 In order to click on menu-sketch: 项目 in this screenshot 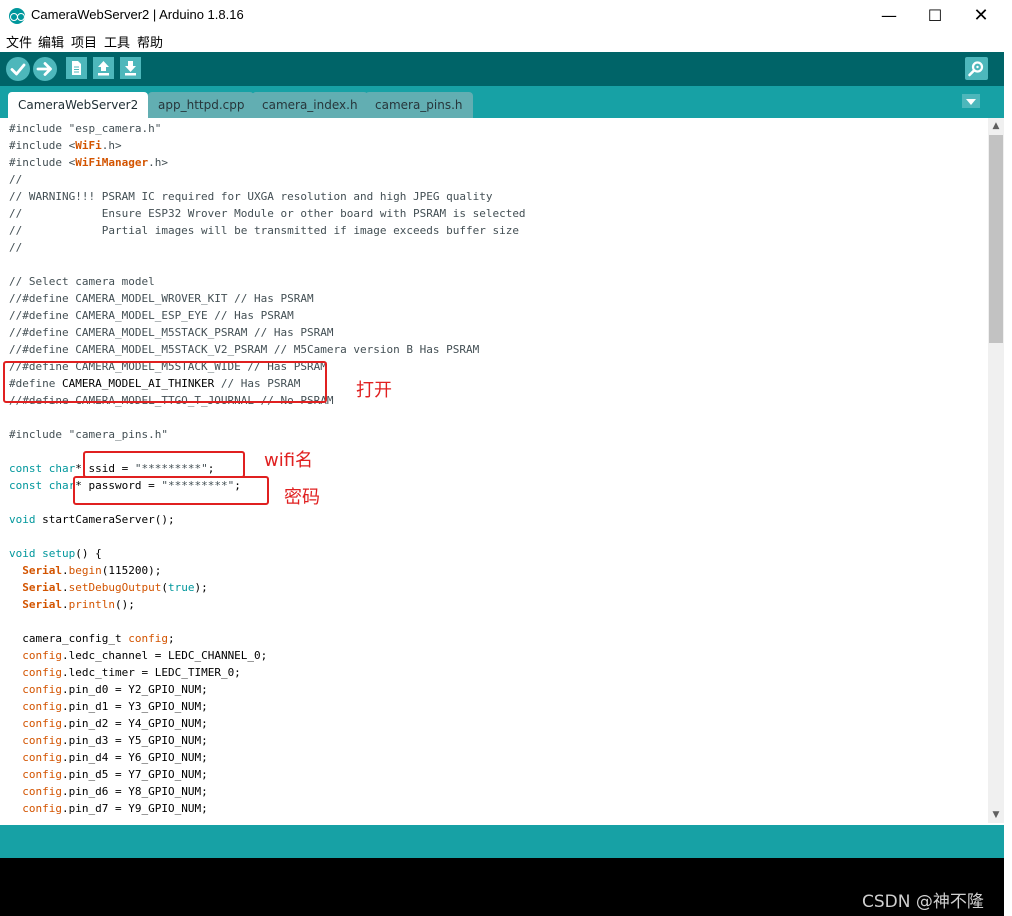, I will do `click(84, 41)`.